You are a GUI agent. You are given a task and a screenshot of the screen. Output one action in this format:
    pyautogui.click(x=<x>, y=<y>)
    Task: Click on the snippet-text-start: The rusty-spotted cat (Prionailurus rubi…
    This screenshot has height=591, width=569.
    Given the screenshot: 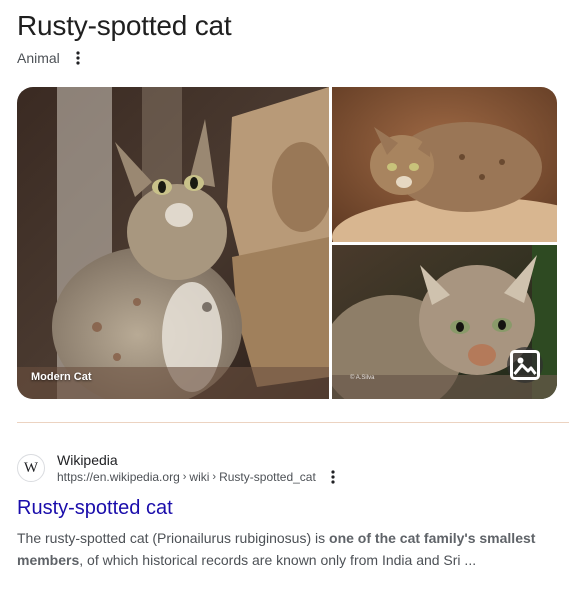 What is the action you would take?
    pyautogui.click(x=173, y=538)
    